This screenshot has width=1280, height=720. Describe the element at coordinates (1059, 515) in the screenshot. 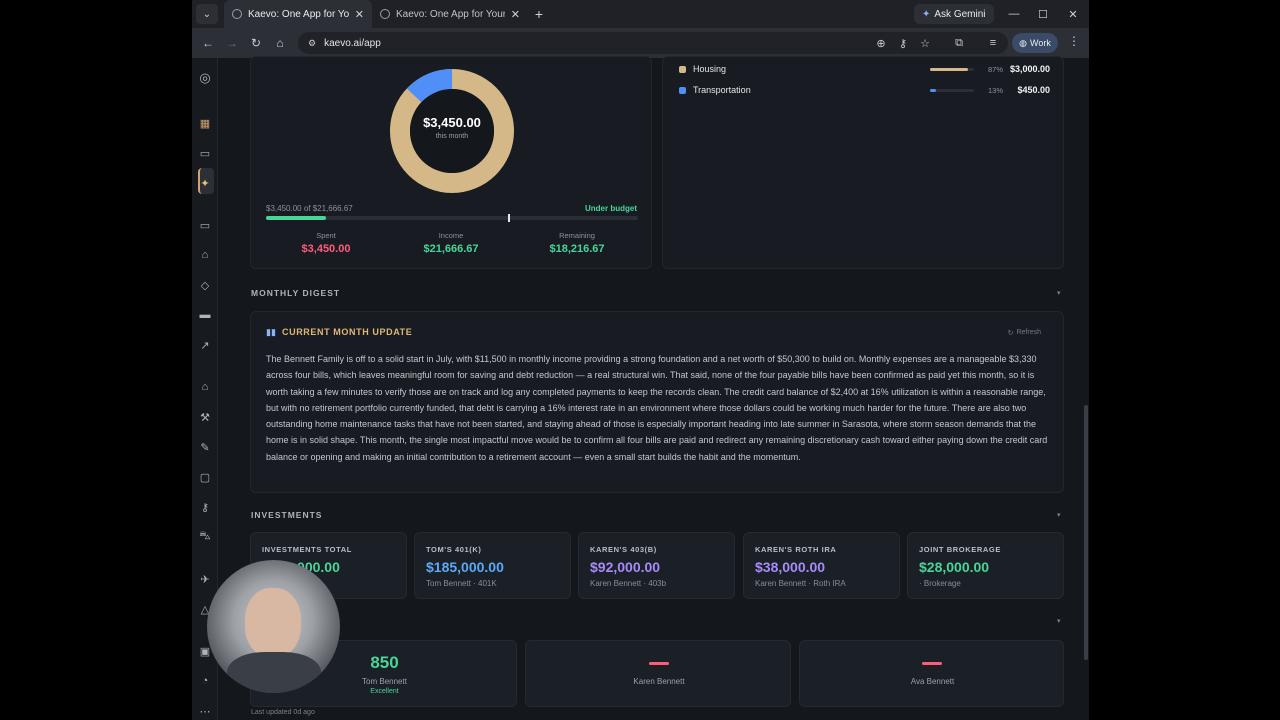

I see `collapse-investments-icon: ▾` at that location.